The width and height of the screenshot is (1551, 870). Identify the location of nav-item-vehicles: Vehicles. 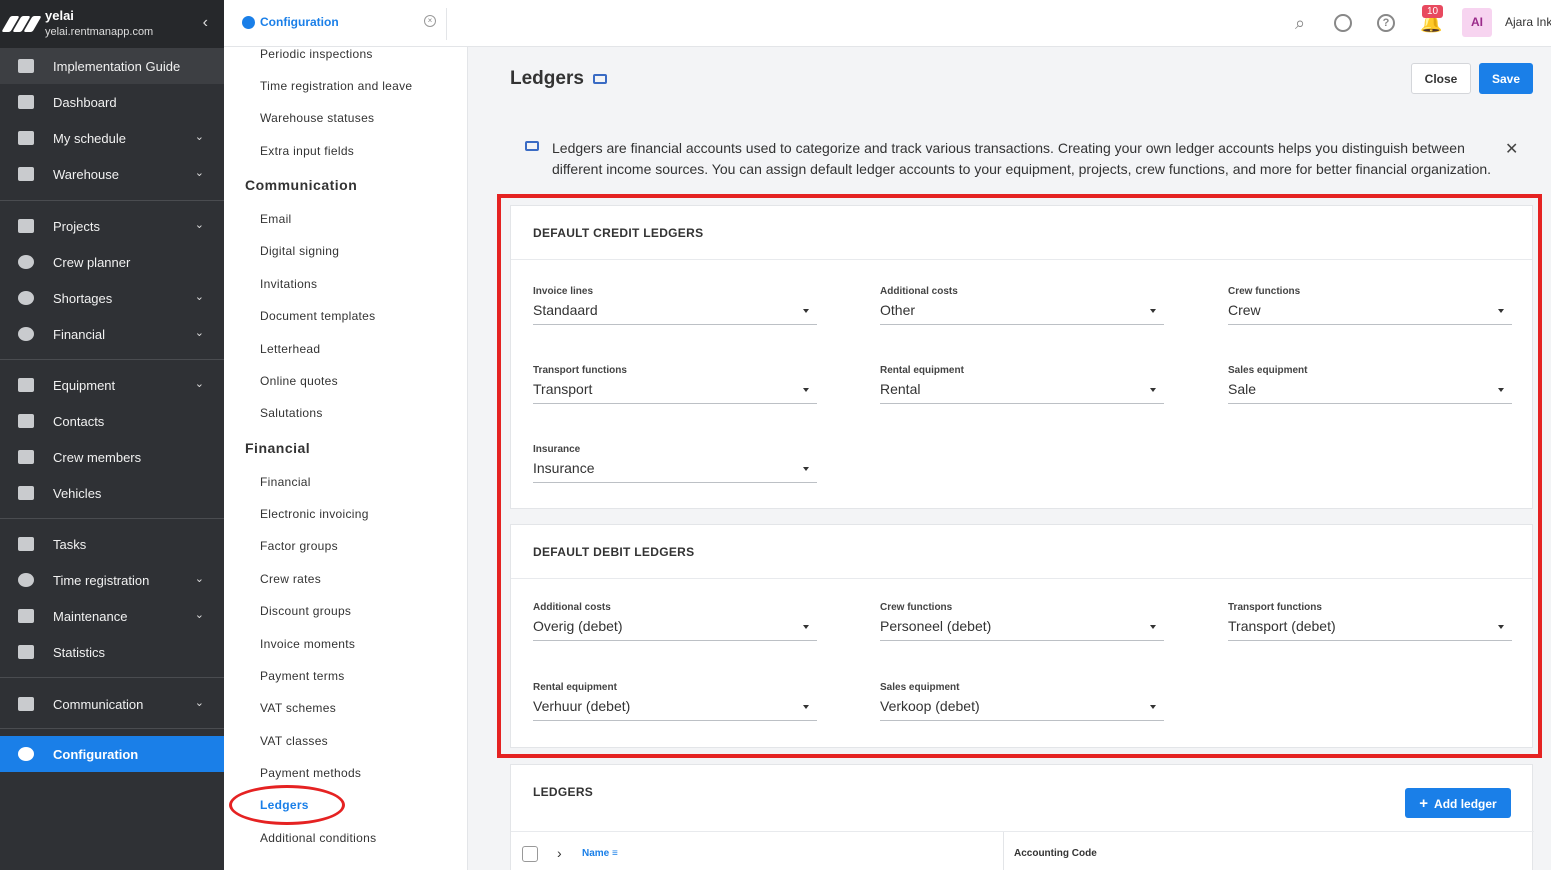
(112, 493).